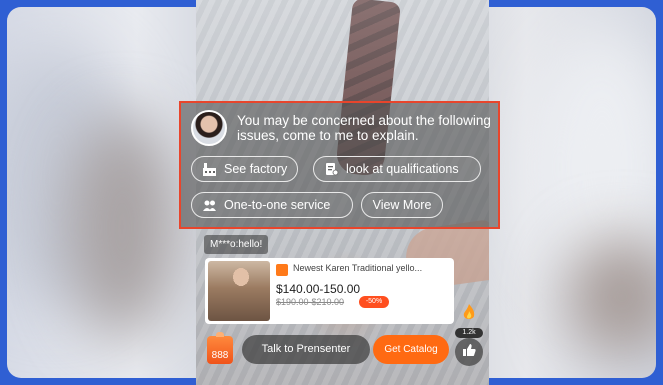  I want to click on gift-label: 888, so click(220, 355).